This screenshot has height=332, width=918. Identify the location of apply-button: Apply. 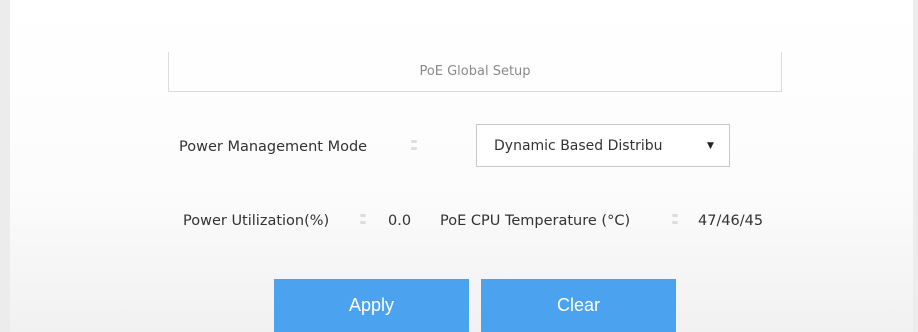
(371, 305).